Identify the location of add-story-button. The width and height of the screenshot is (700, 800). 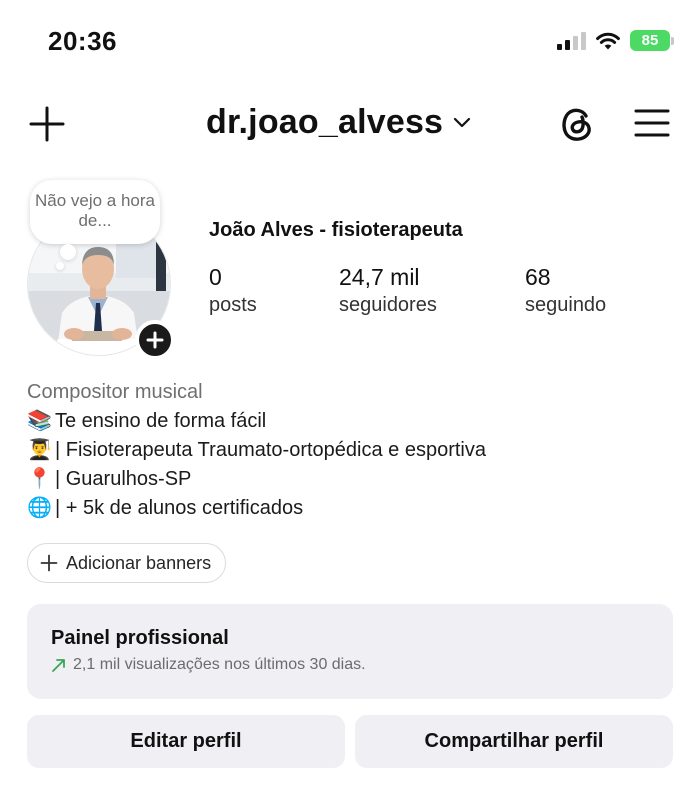
(155, 340).